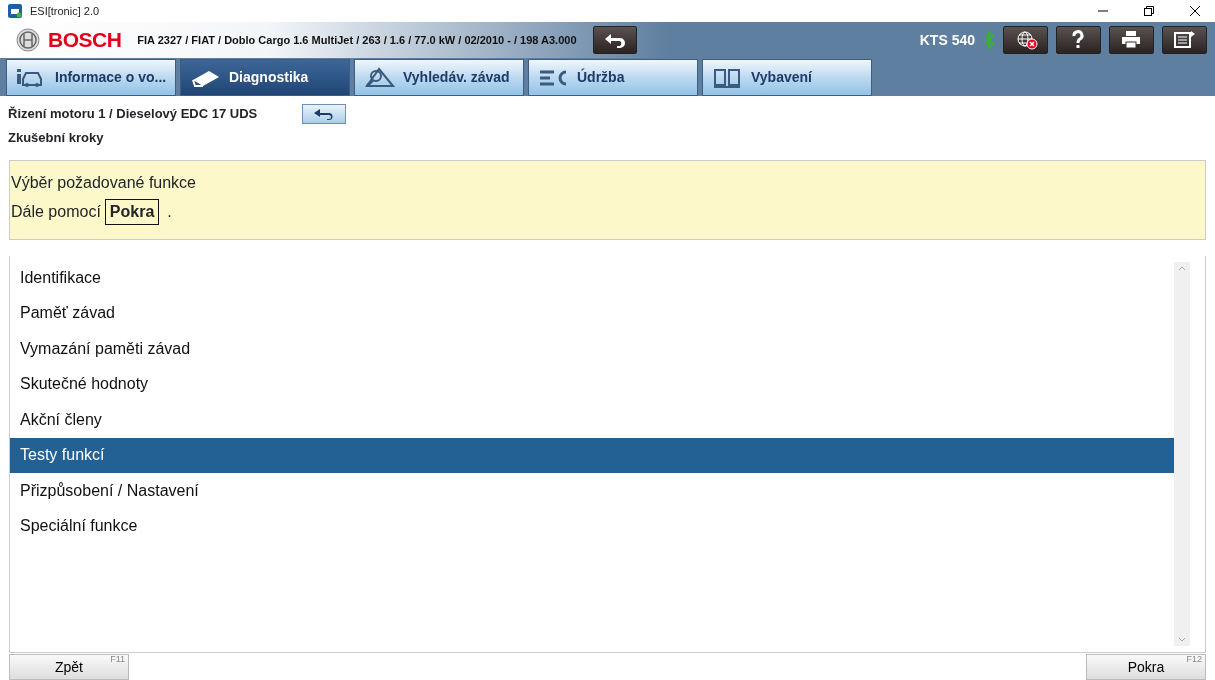 The height and width of the screenshot is (680, 1215). Describe the element at coordinates (439, 77) in the screenshot. I see `tab: Vyhledáv. závad` at that location.